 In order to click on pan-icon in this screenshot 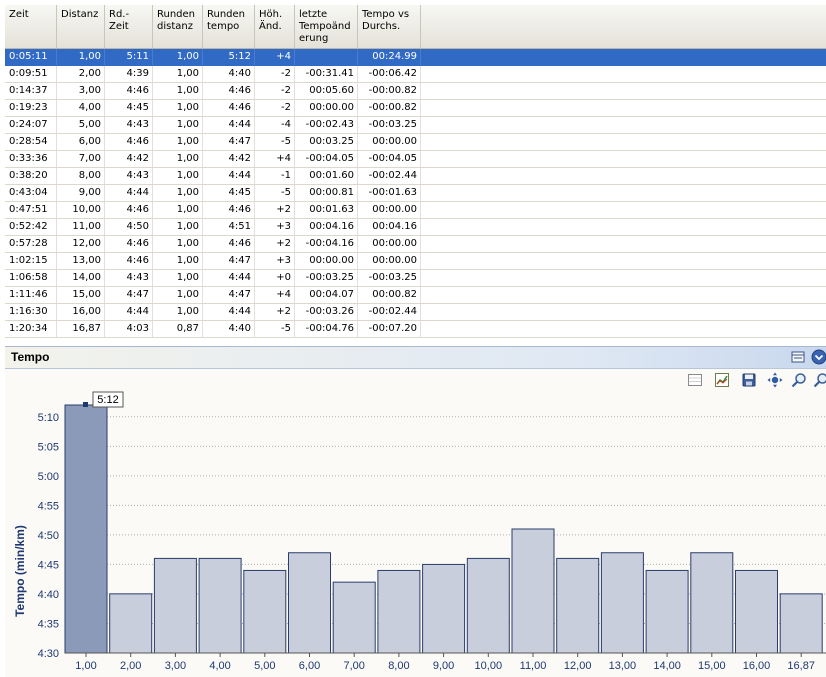, I will do `click(775, 380)`.